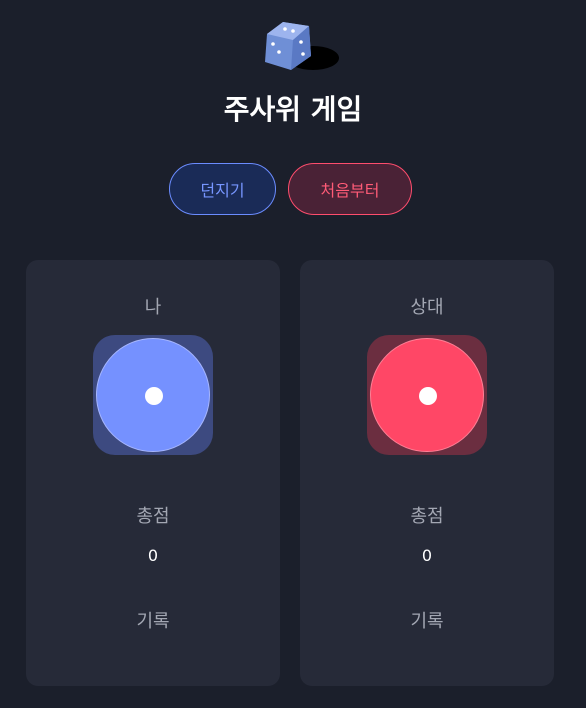 Image resolution: width=586 pixels, height=708 pixels. I want to click on reset-button: 처음부터, so click(350, 189).